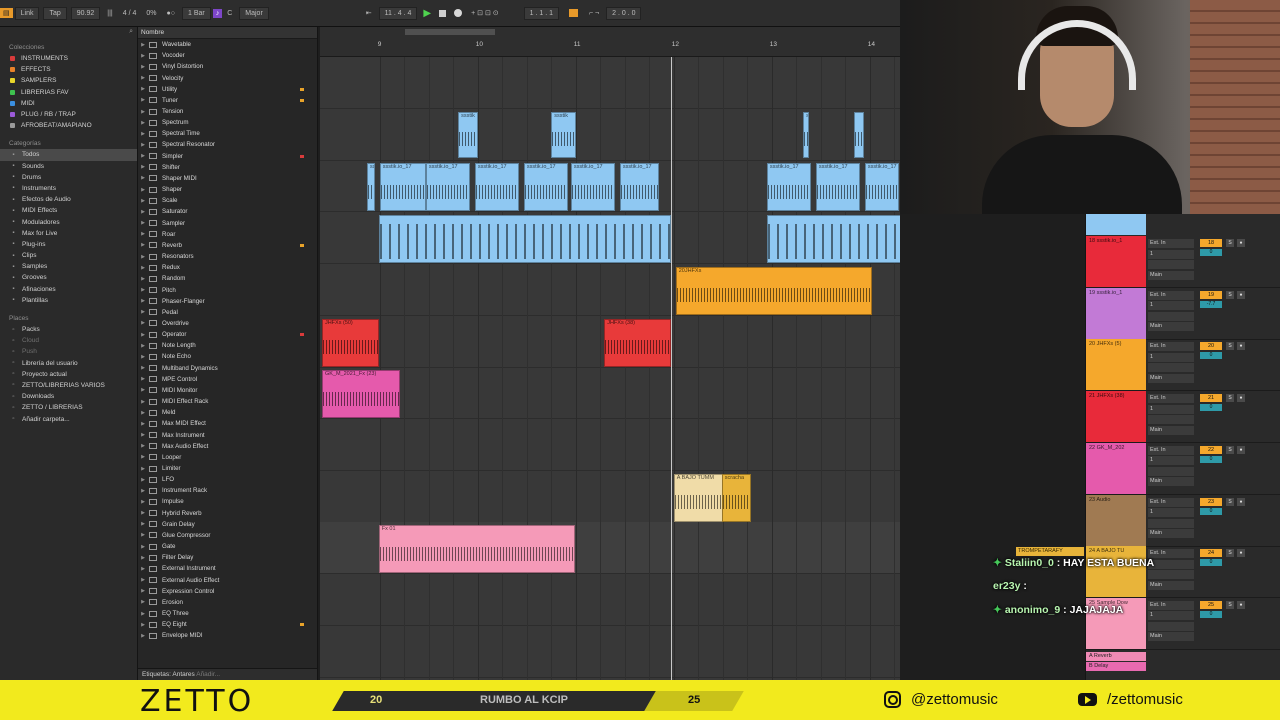  I want to click on file-row: ▶ Max MIDI Effect, so click(227, 423).